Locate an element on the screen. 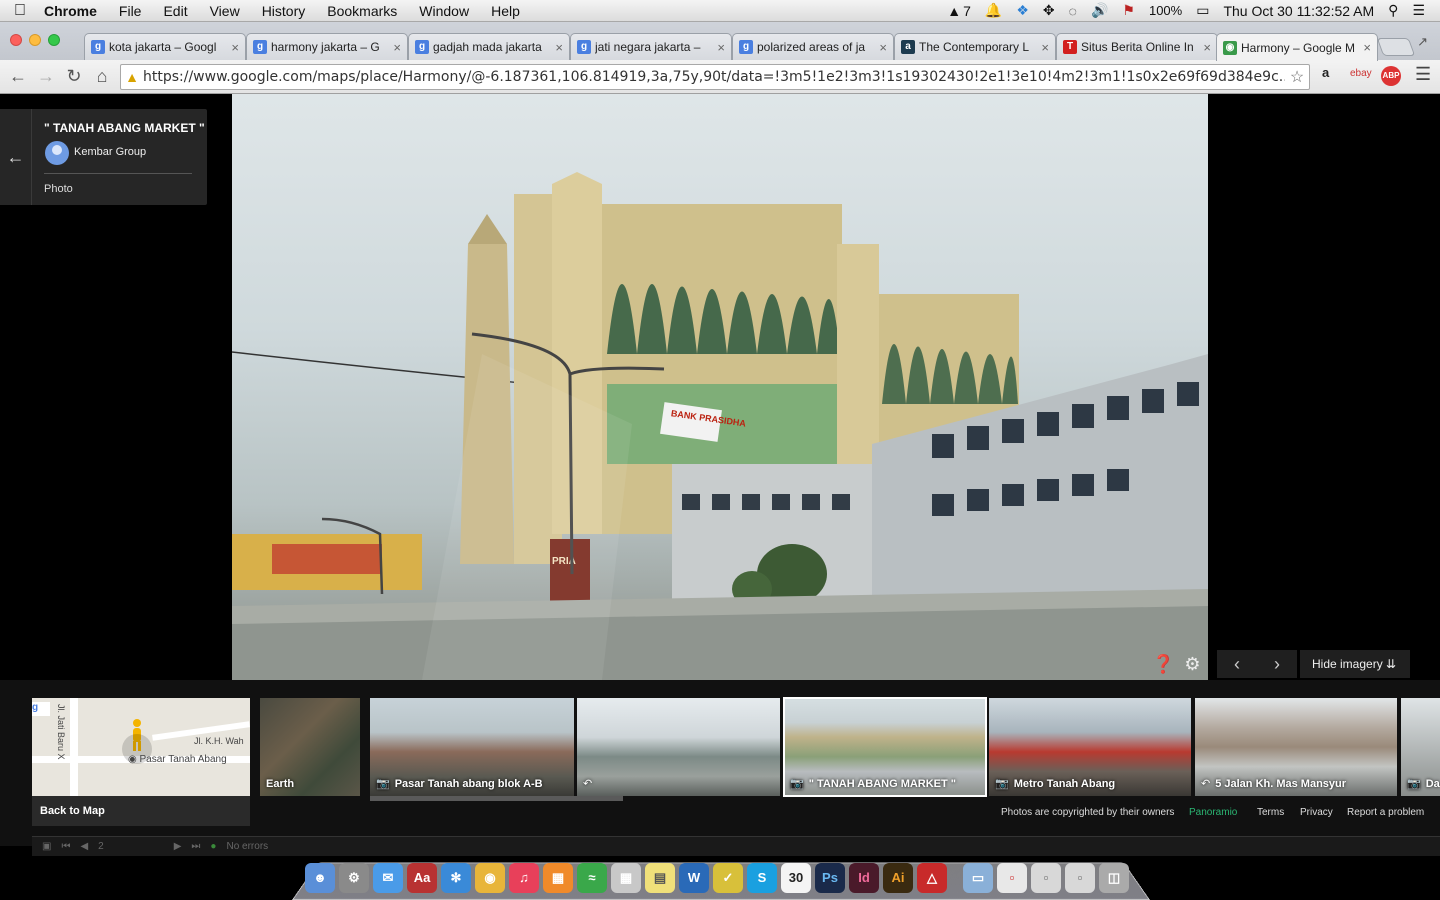 The image size is (1440, 900). photo-author: Kembar Group is located at coordinates (110, 152).